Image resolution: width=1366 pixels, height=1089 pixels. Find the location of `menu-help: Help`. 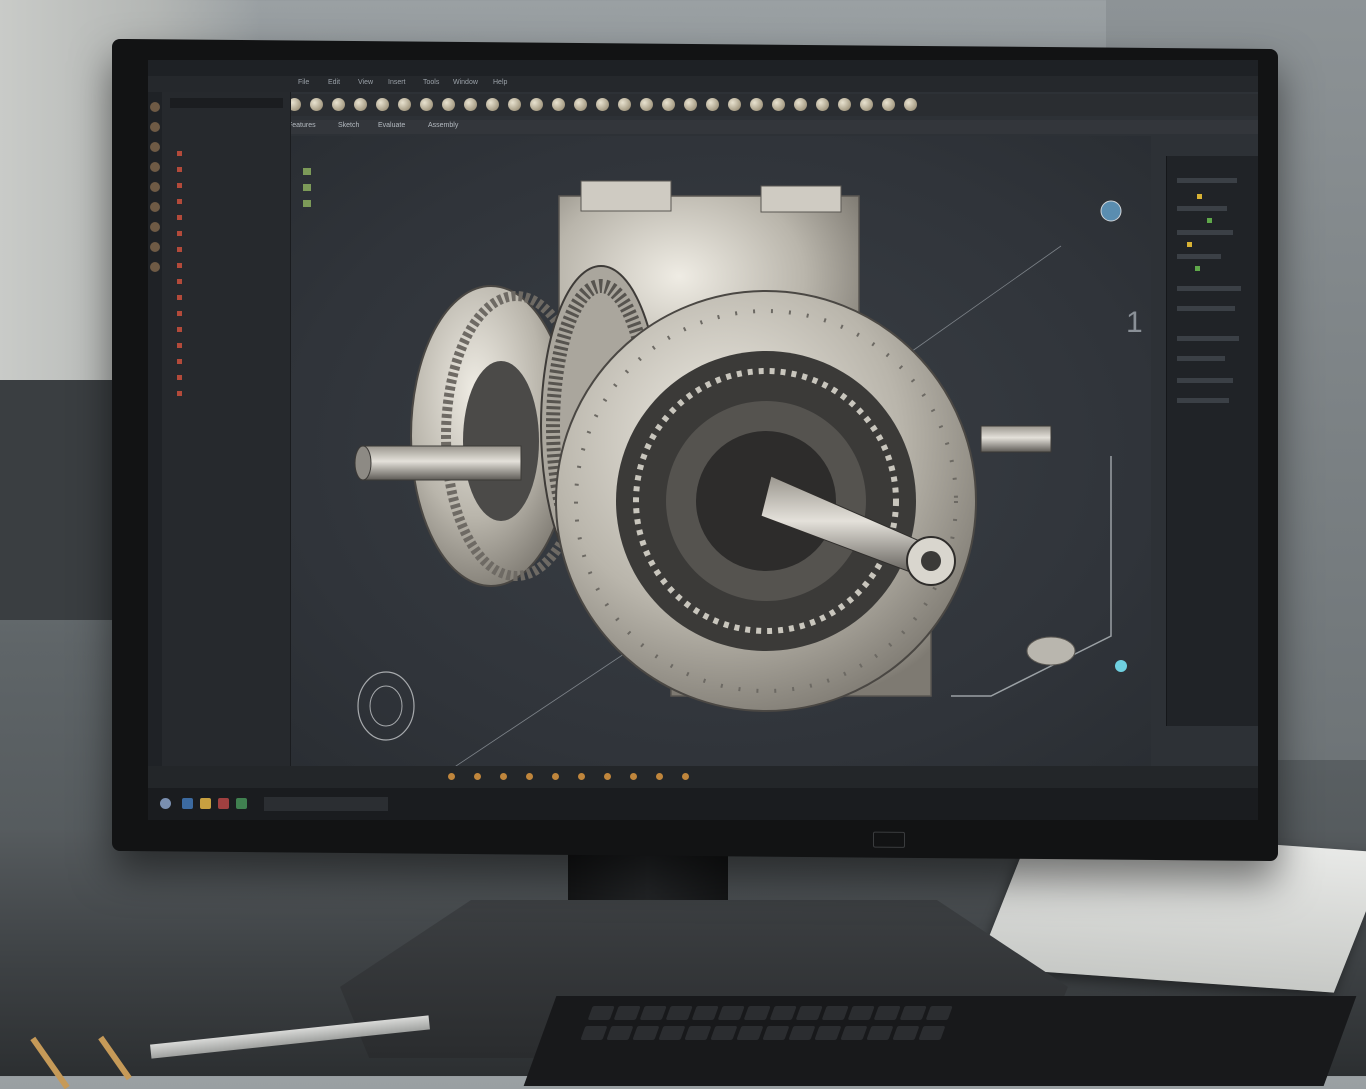

menu-help: Help is located at coordinates (500, 82).